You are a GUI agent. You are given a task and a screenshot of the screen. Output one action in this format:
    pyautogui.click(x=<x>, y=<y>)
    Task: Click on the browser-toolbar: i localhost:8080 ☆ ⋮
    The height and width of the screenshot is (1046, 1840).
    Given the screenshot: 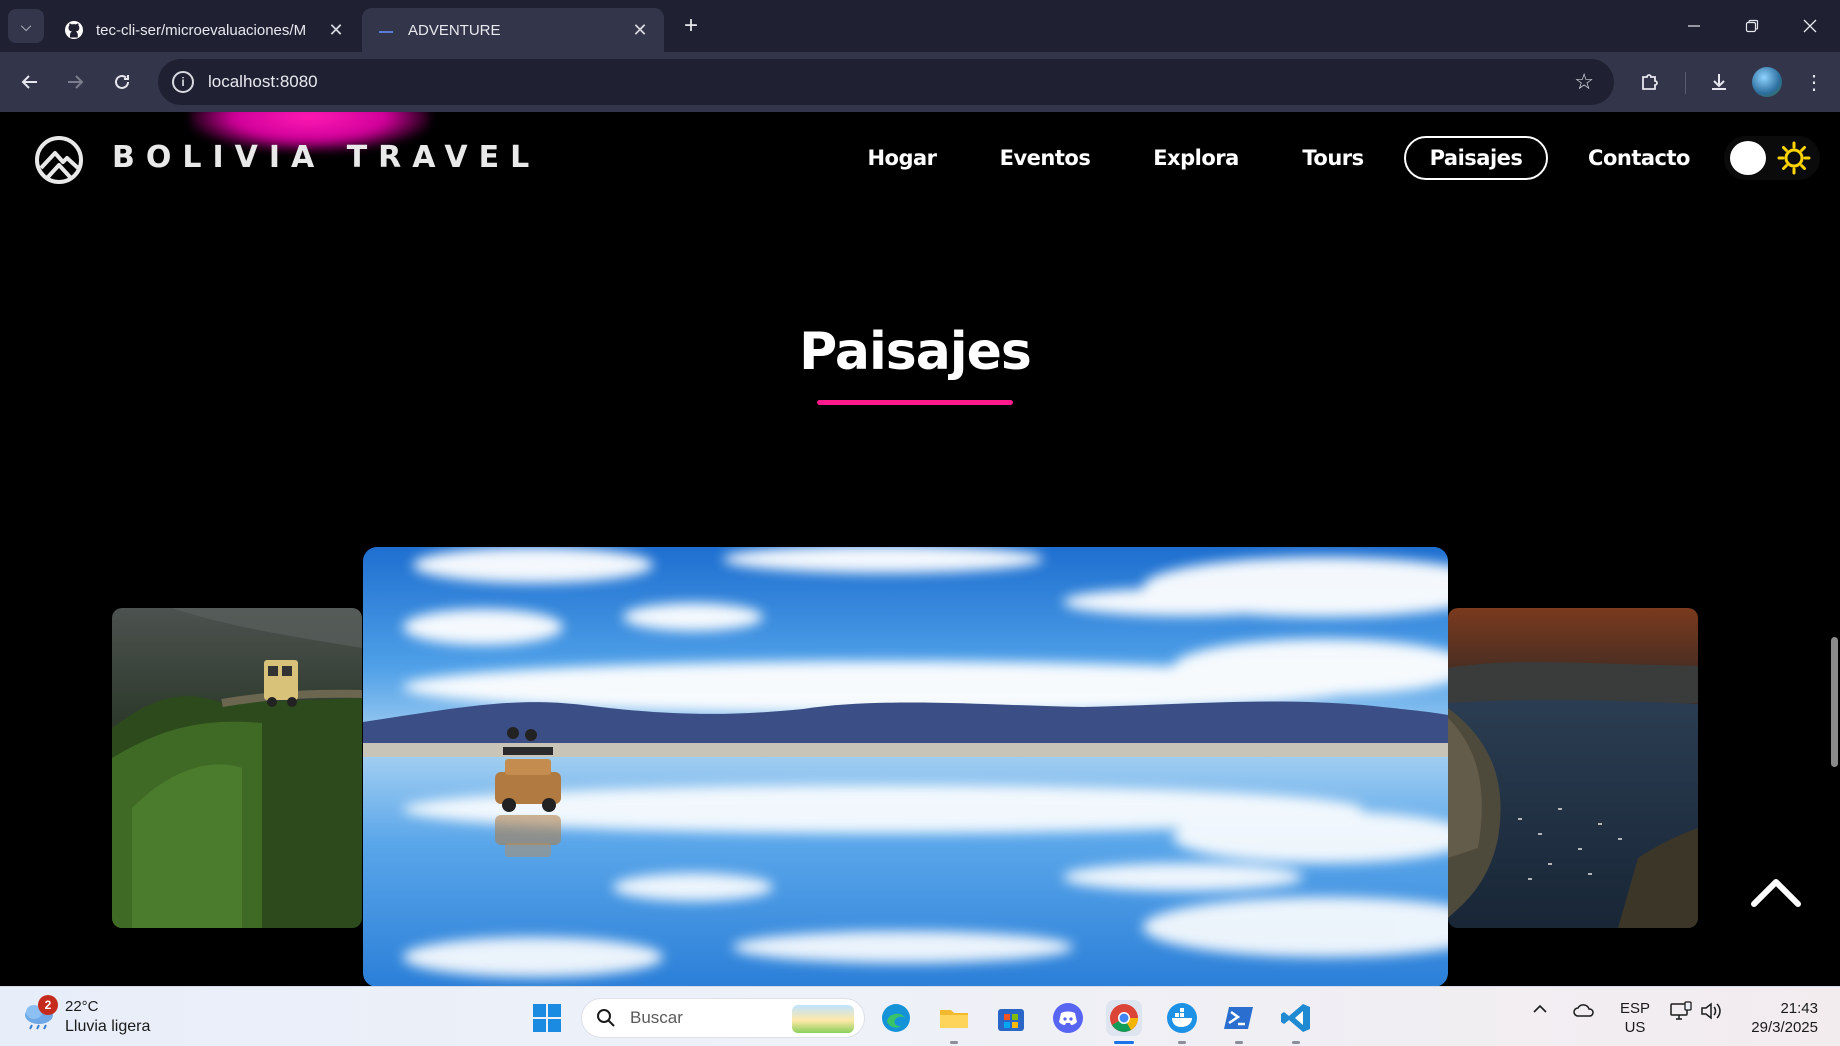 What is the action you would take?
    pyautogui.click(x=920, y=82)
    